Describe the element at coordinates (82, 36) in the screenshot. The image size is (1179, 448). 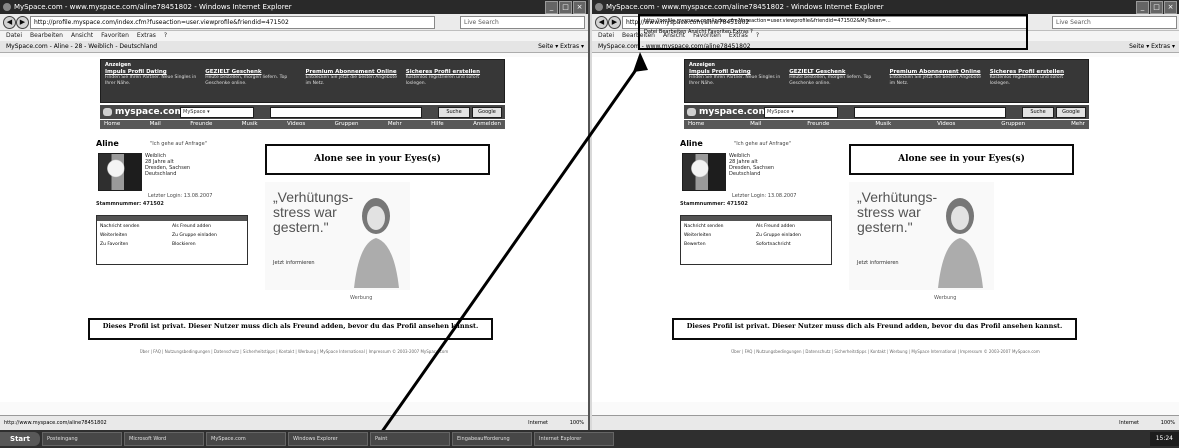
I see `menu-ansicht: Ansicht` at that location.